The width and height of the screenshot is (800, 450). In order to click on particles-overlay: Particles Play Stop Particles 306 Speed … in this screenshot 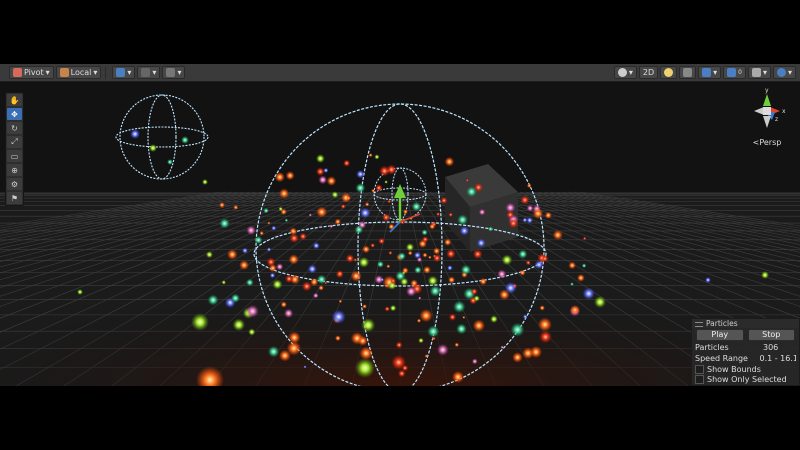, I will do `click(745, 352)`.